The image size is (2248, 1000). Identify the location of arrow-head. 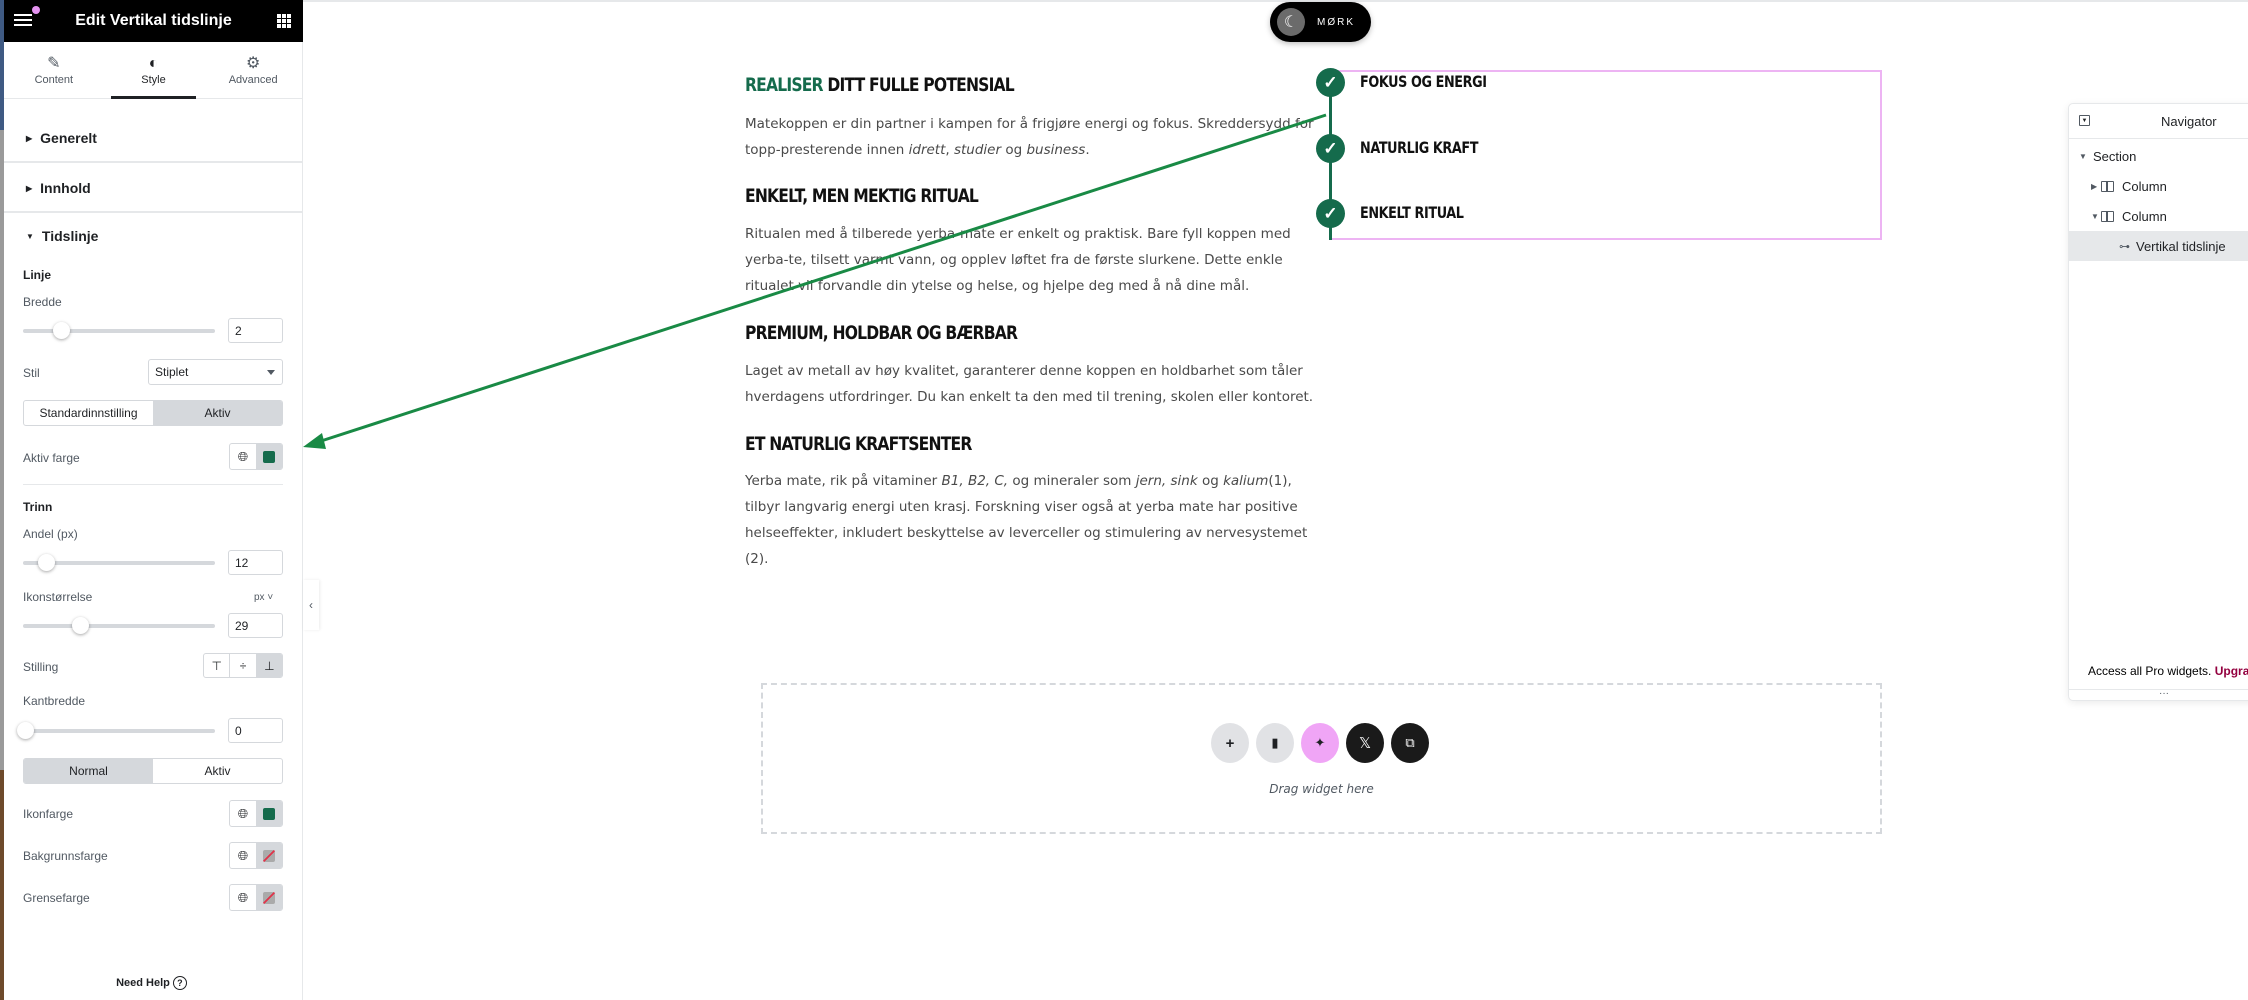
(314, 441).